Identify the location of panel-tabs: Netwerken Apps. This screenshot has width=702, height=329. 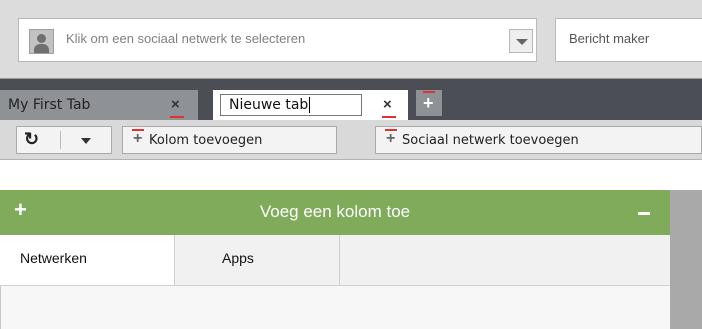
(335, 260).